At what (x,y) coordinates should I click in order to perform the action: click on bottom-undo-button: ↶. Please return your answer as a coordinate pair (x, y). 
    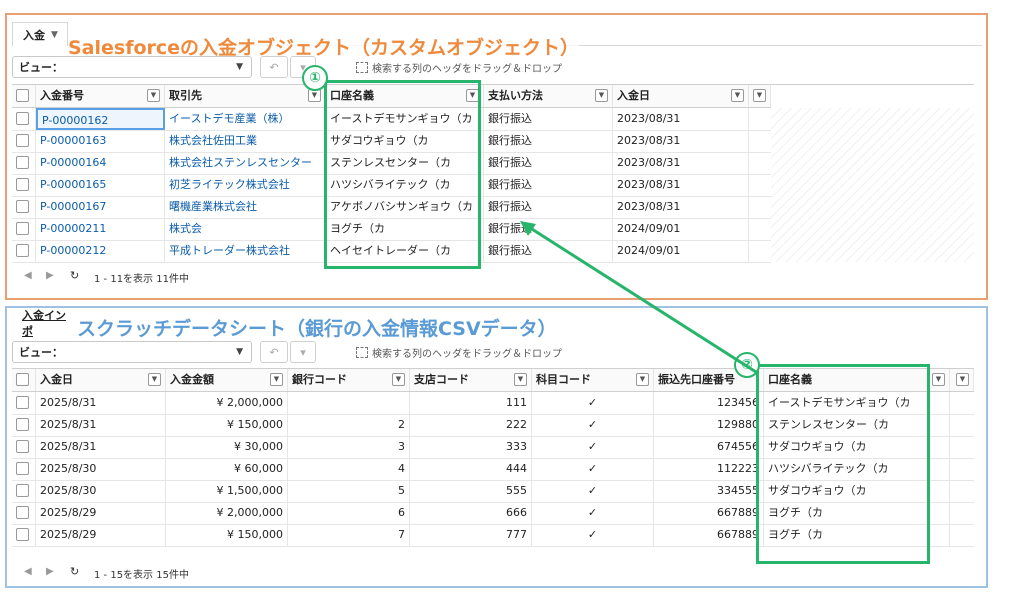
    Looking at the image, I should click on (274, 352).